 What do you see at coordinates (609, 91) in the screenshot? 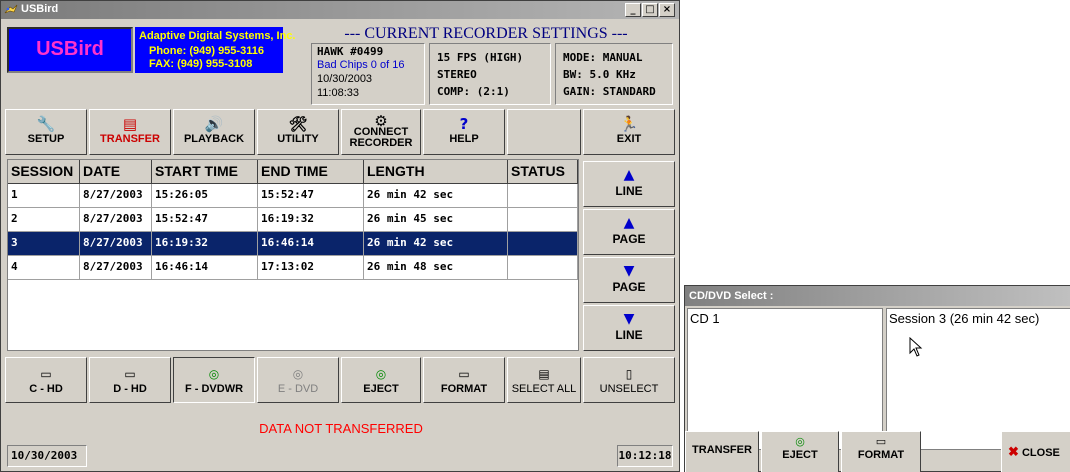
I see `gain-value: GAIN: STANDARD` at bounding box center [609, 91].